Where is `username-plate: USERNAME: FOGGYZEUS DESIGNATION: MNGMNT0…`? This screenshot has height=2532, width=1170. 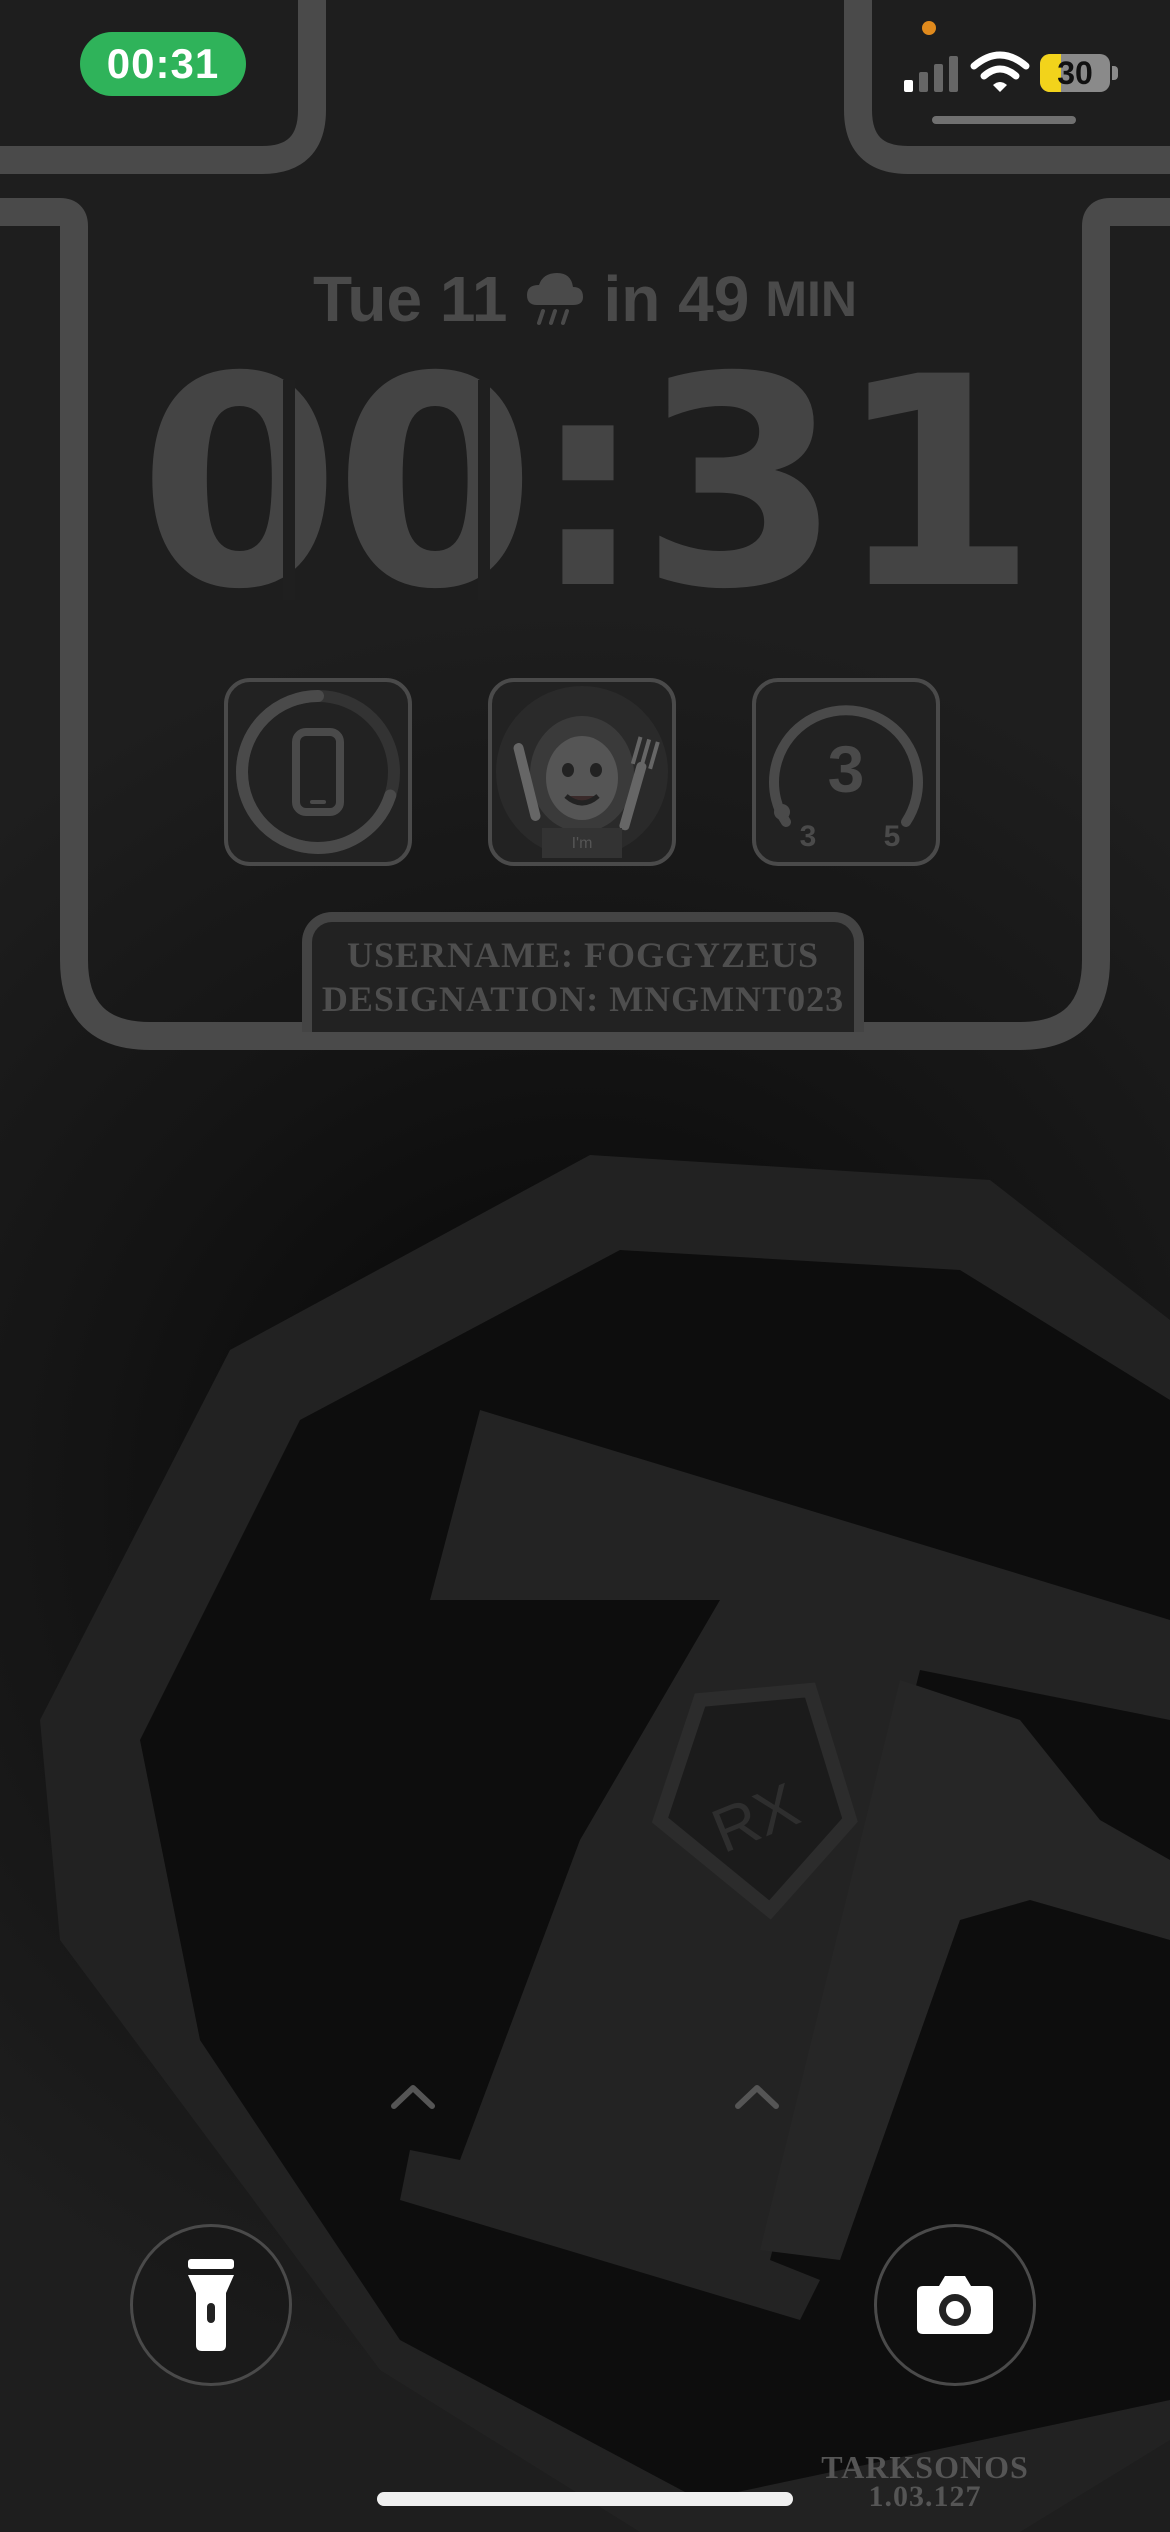
username-plate: USERNAME: FOGGYZEUS DESIGNATION: MNGMNT0… is located at coordinates (583, 972).